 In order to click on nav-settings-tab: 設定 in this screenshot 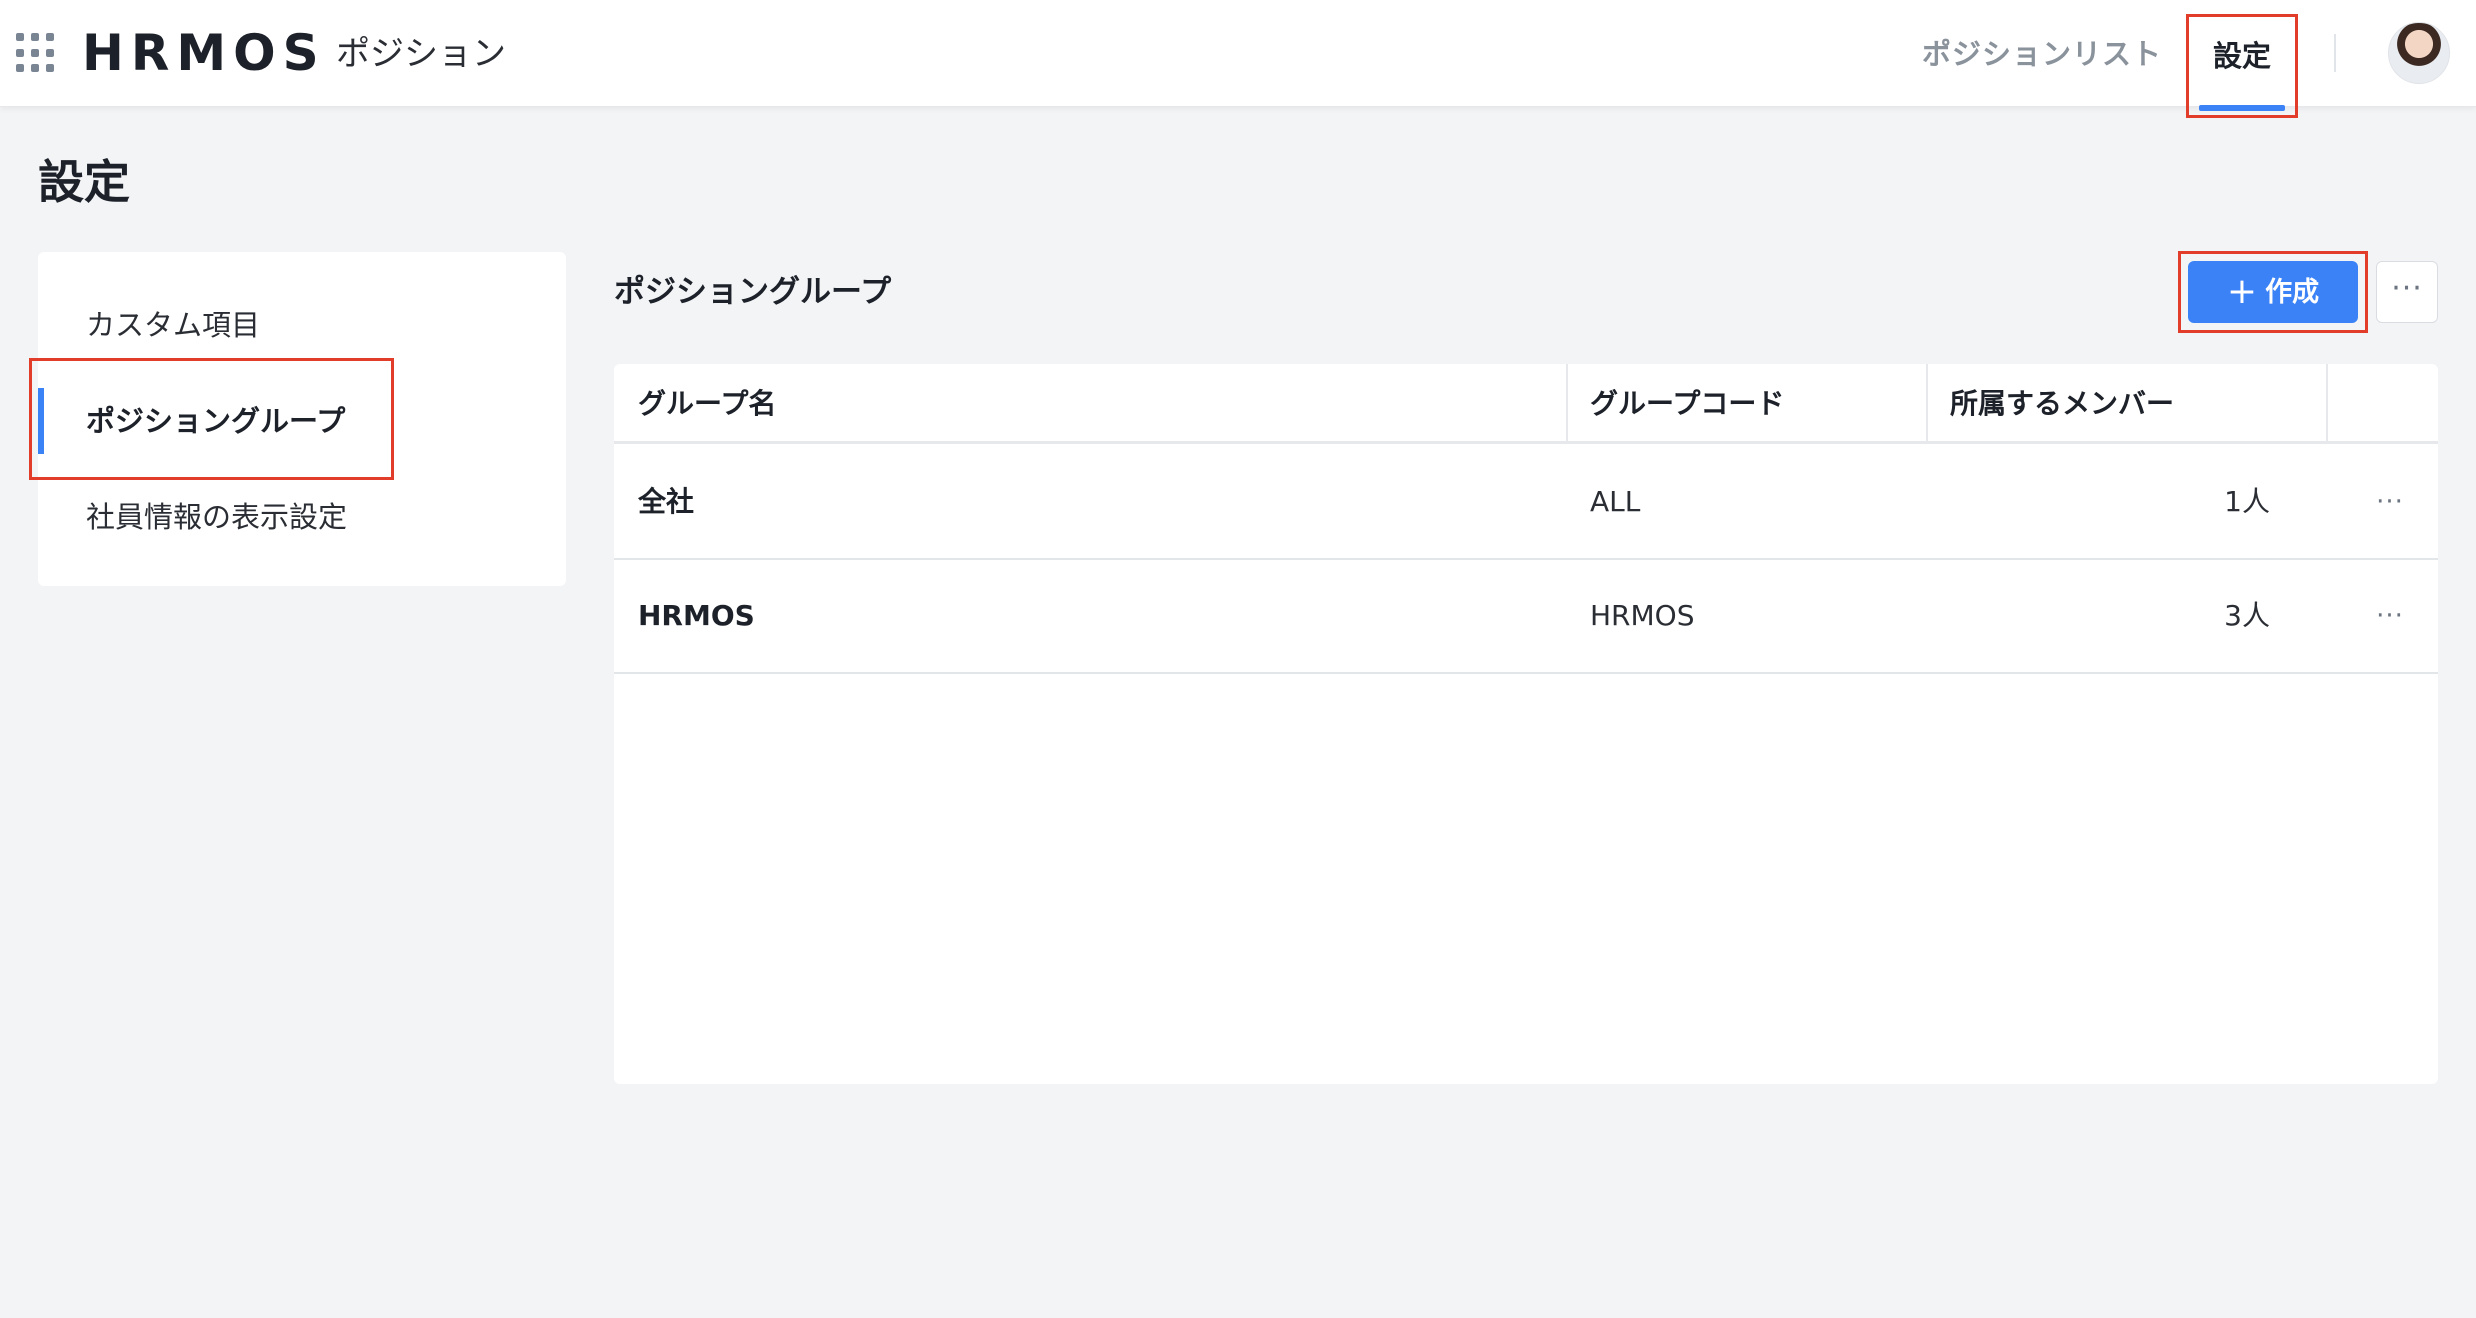, I will do `click(2242, 66)`.